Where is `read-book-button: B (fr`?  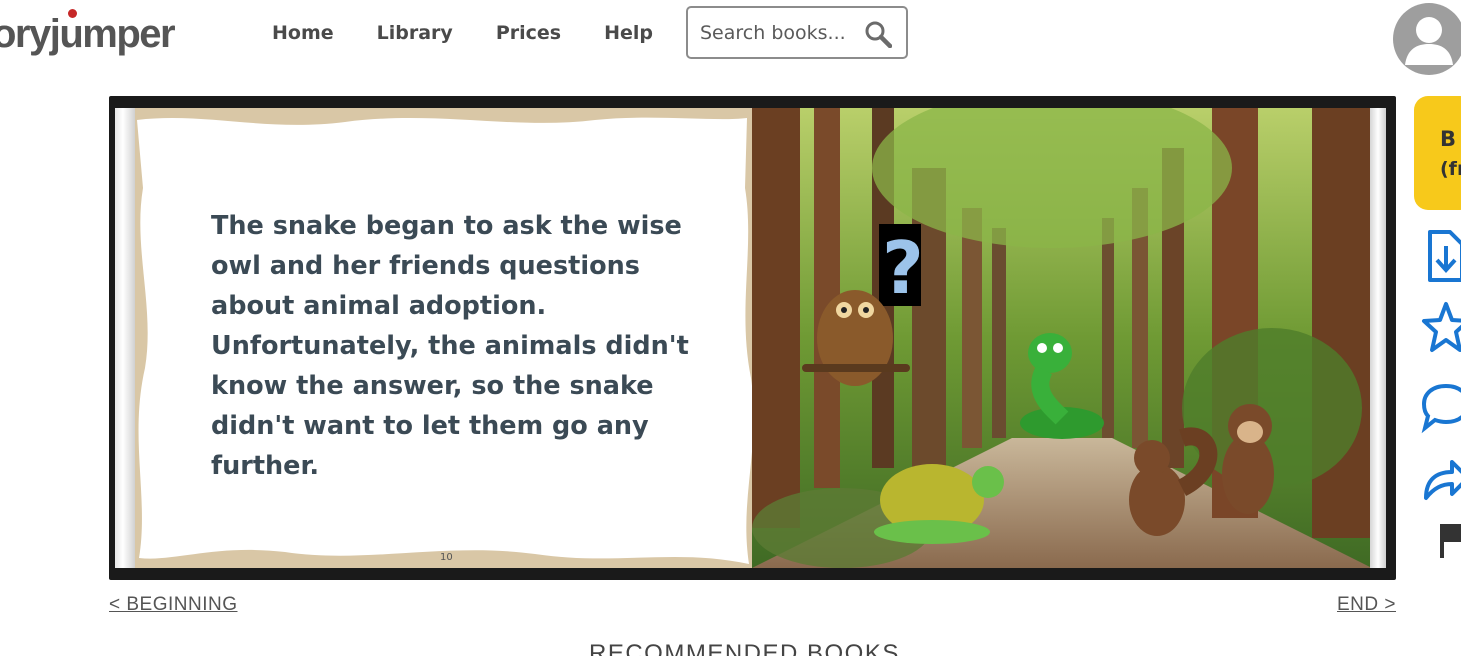
read-book-button: B (fr is located at coordinates (1437, 153).